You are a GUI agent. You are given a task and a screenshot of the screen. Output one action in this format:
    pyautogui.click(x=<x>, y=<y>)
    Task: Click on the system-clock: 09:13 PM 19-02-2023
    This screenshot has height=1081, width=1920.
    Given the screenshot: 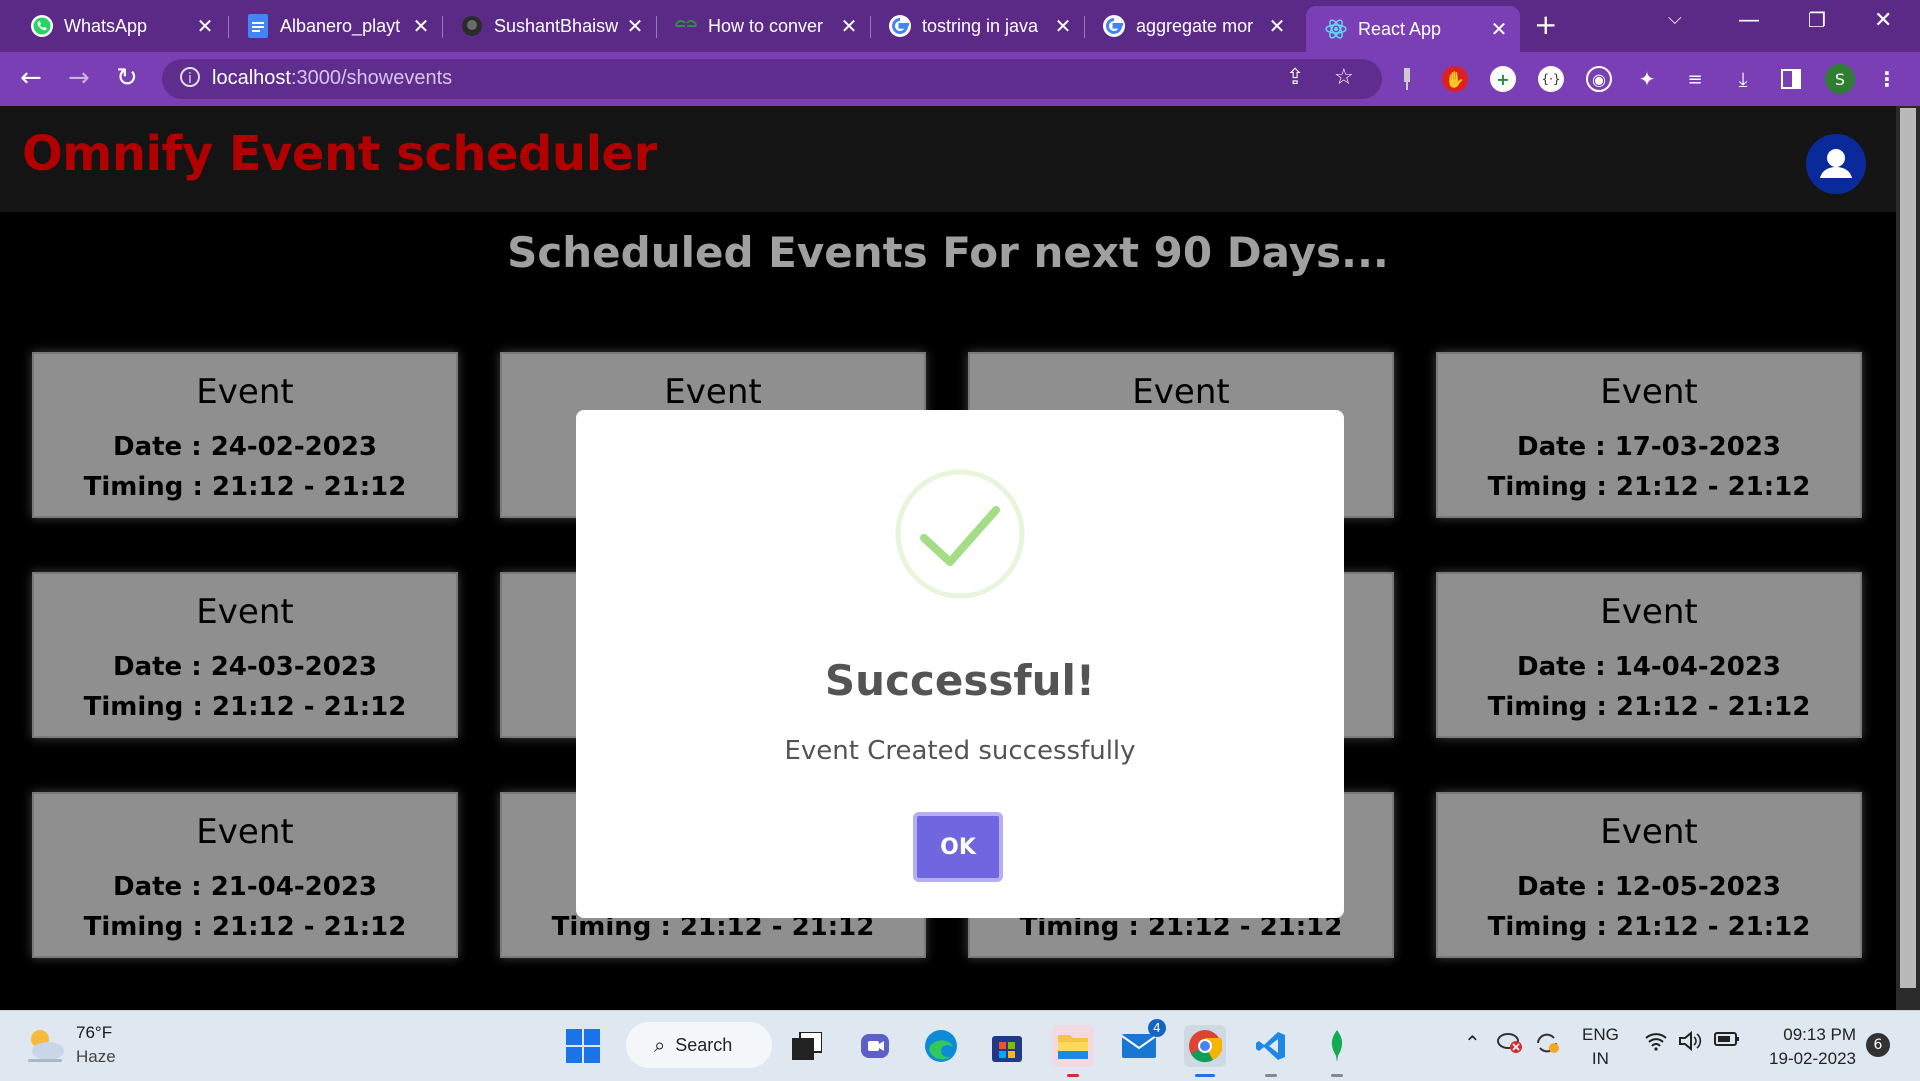 What is the action you would take?
    pyautogui.click(x=1808, y=1047)
    